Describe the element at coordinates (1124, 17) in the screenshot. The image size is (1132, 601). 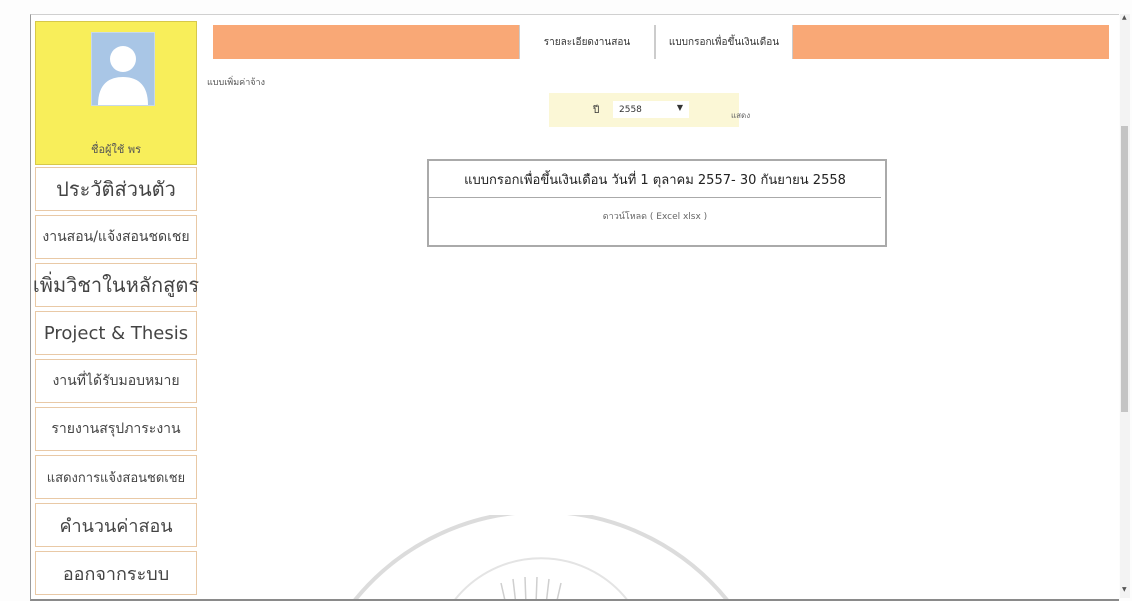
I see `arrow-up-icon: ▲` at that location.